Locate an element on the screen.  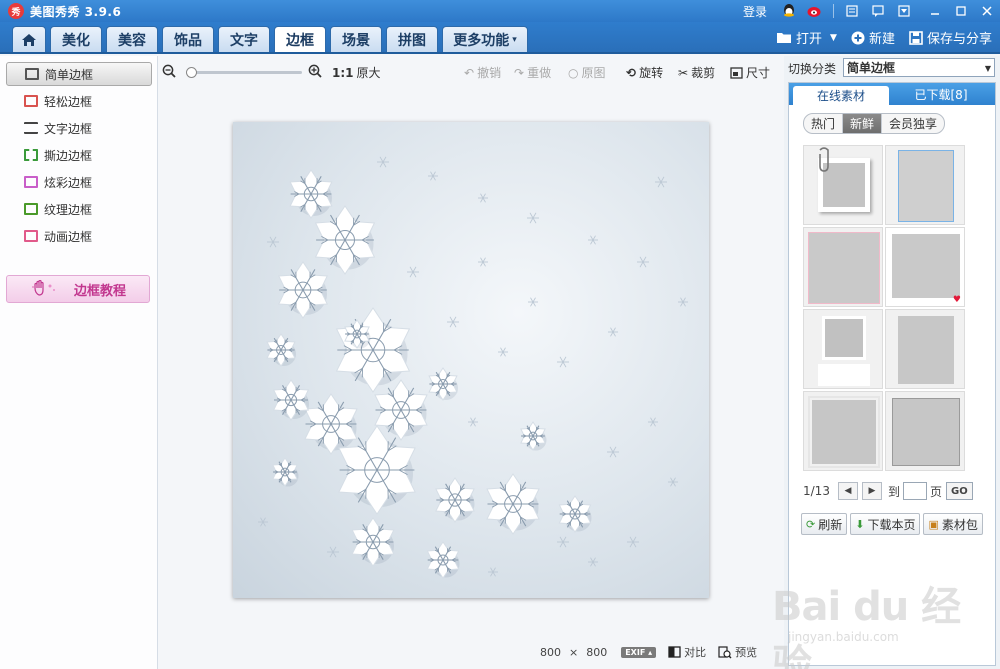
frame-item-label: 纹理边框 is located at coordinates (68, 209).